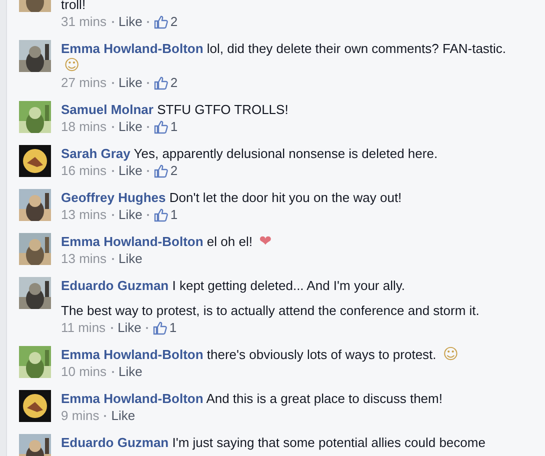  I want to click on comment-text: Don't let the door hit you on the way out!, so click(285, 197).